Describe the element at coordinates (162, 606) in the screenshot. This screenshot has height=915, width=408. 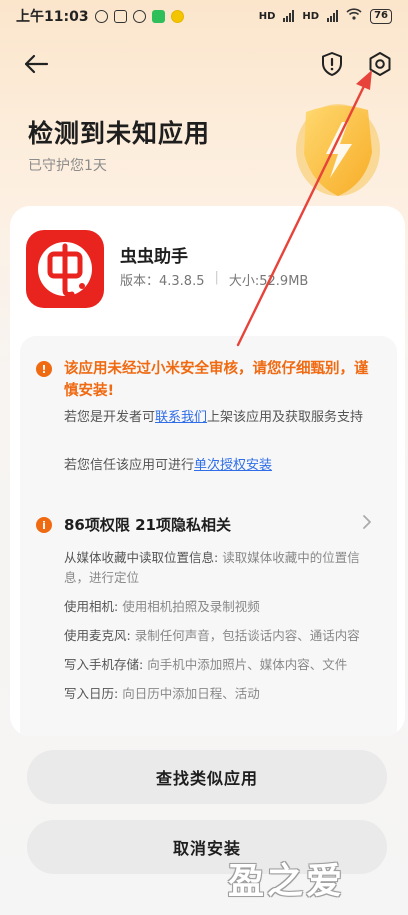
I see `list-item: 使用相机: 使用相机拍照及录制视频` at that location.